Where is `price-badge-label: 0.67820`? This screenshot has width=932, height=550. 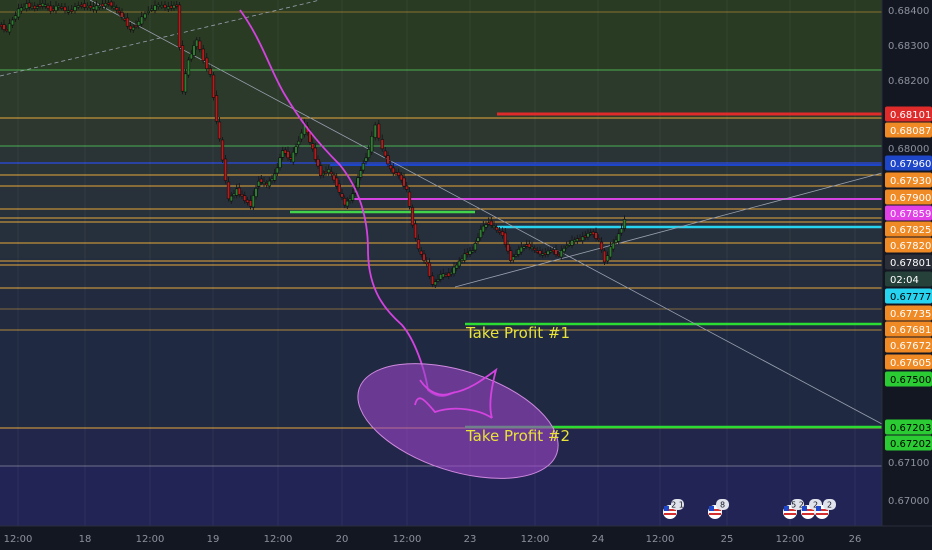 price-badge-label: 0.67820 is located at coordinates (910, 246).